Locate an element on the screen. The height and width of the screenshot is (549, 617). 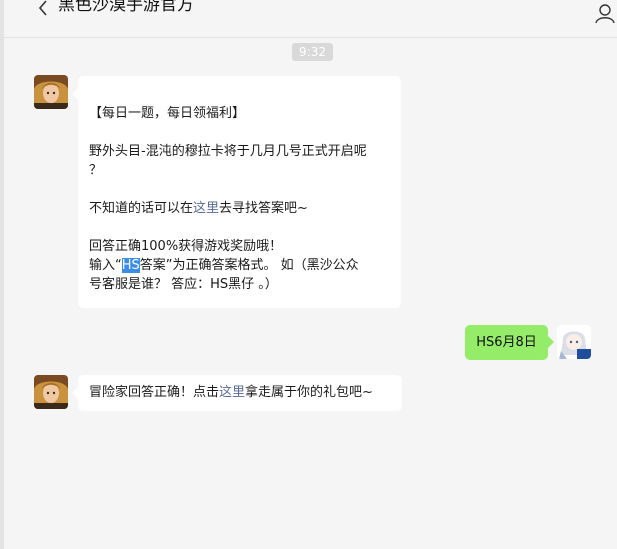
chat-header: 黑色沙漠手游官方 is located at coordinates (310, 19).